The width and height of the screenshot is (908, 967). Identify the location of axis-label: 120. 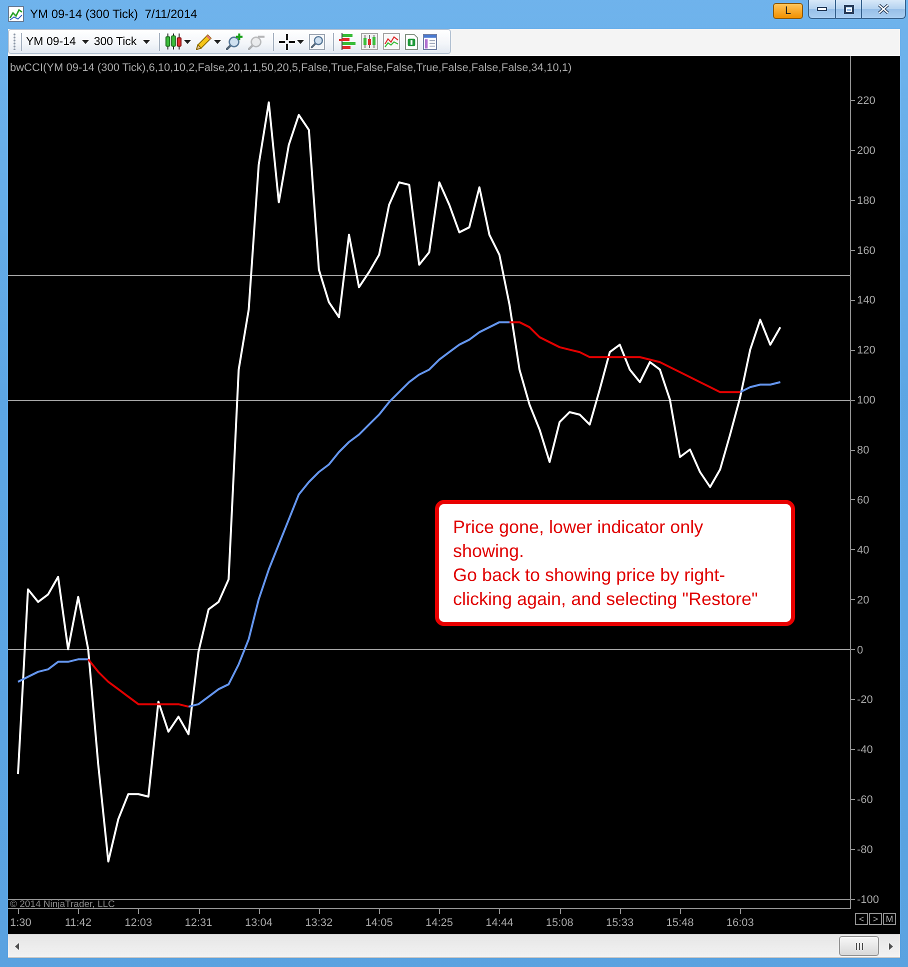
(866, 350).